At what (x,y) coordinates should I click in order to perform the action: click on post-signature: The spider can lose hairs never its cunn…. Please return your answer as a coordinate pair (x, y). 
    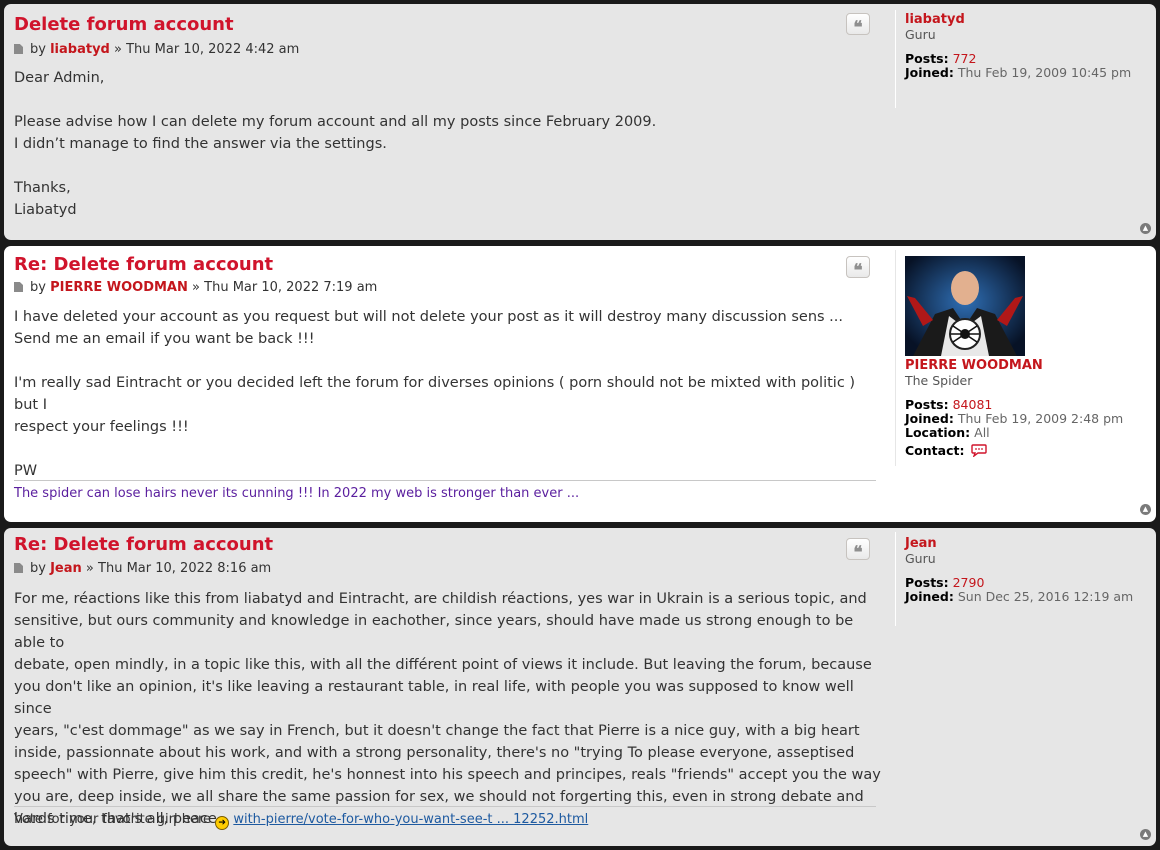
    Looking at the image, I should click on (445, 490).